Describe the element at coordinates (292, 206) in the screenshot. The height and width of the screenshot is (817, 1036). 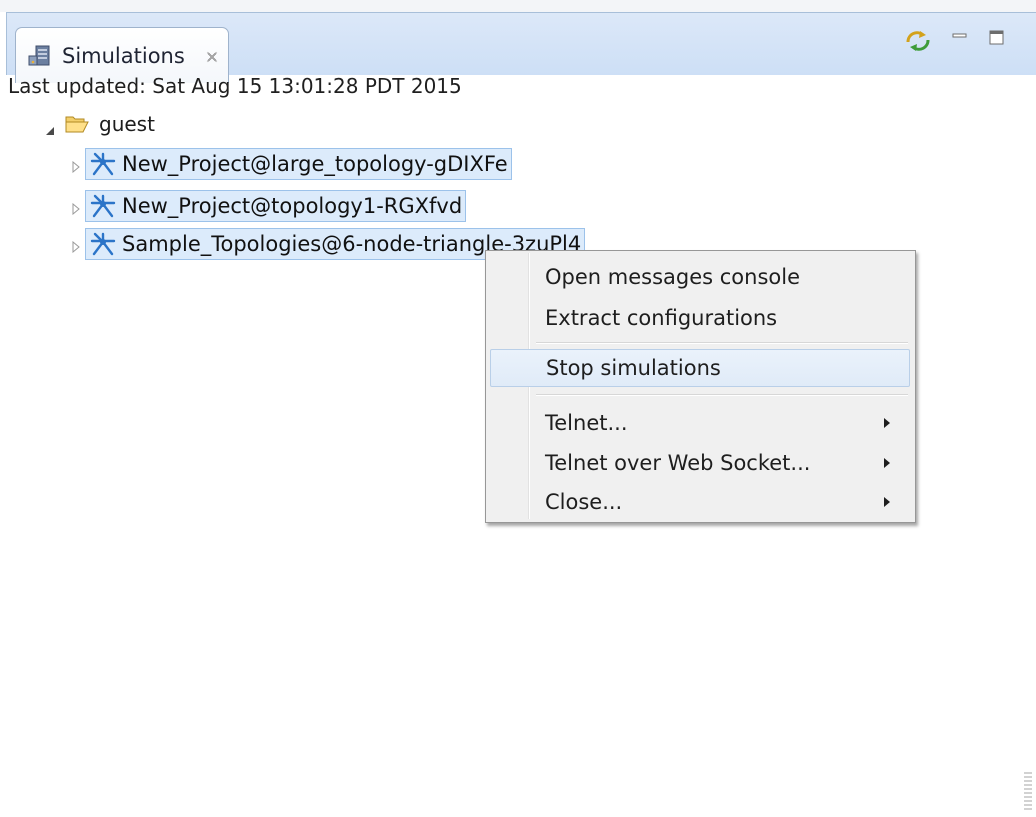
I see `tree-item-label: New_Project@topology1-RGXfvd` at that location.